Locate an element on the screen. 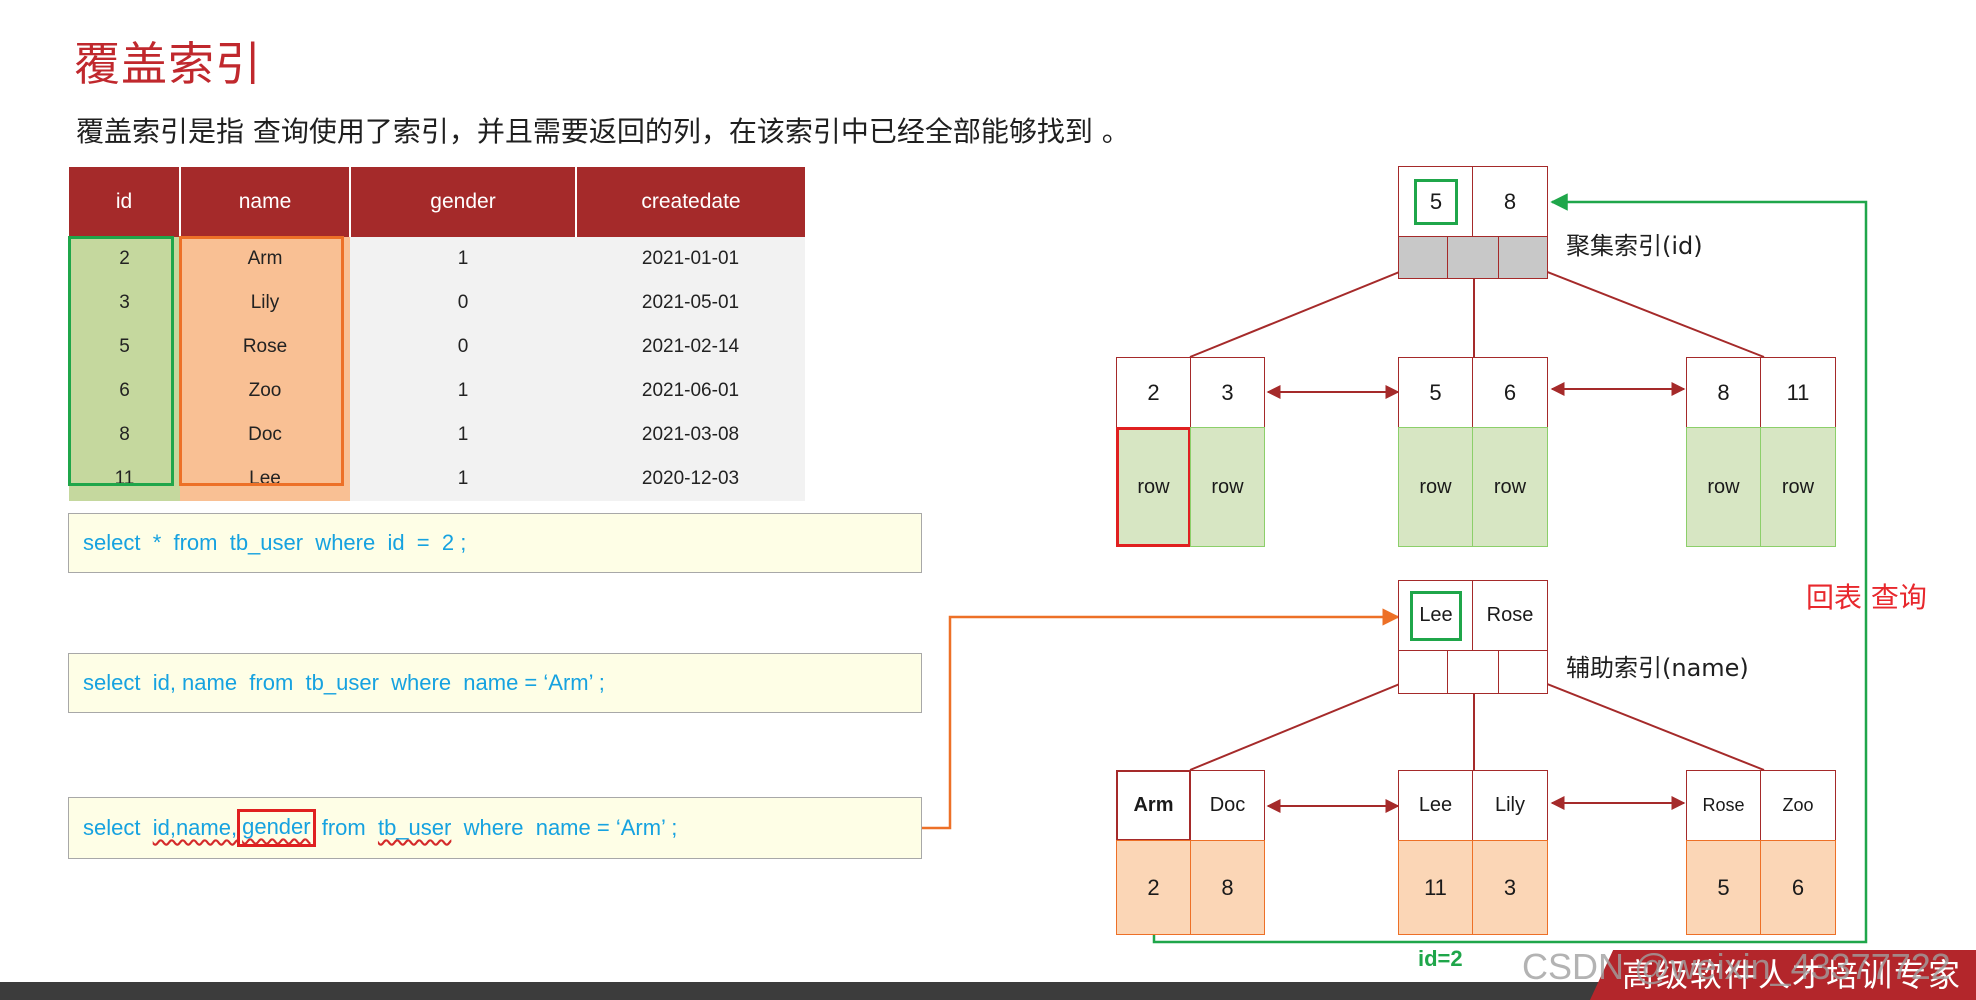 This screenshot has height=1000, width=1976. clustered-root-key-1-highlight: 5 is located at coordinates (1436, 201).